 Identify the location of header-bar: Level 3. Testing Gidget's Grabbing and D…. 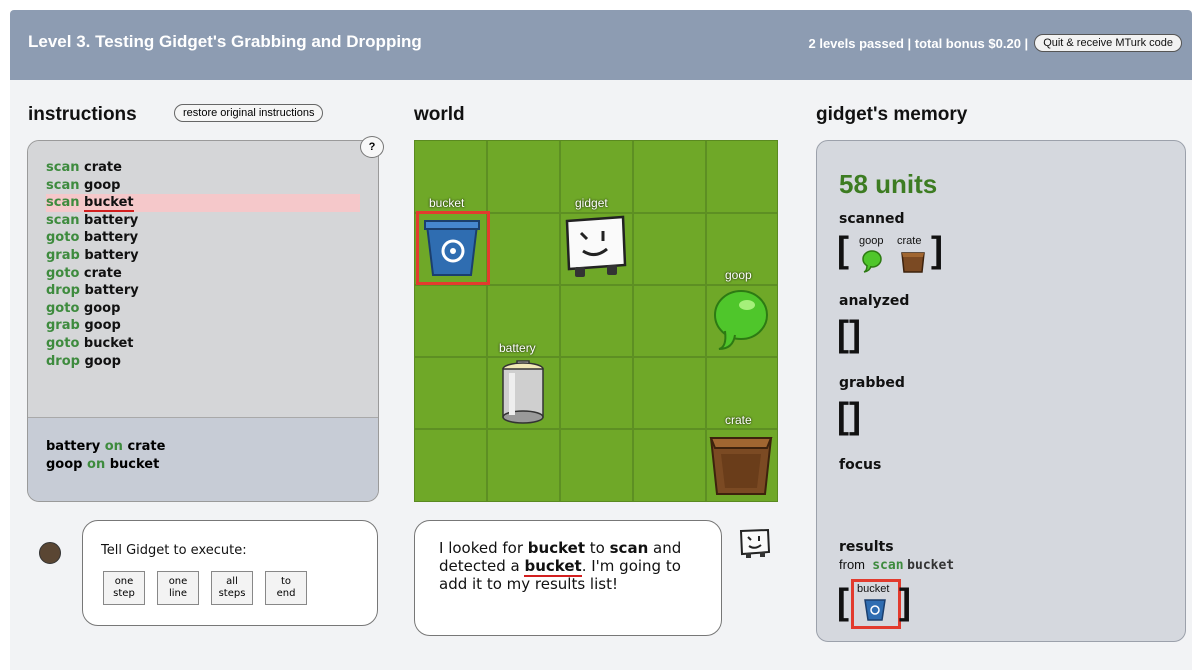
(601, 45).